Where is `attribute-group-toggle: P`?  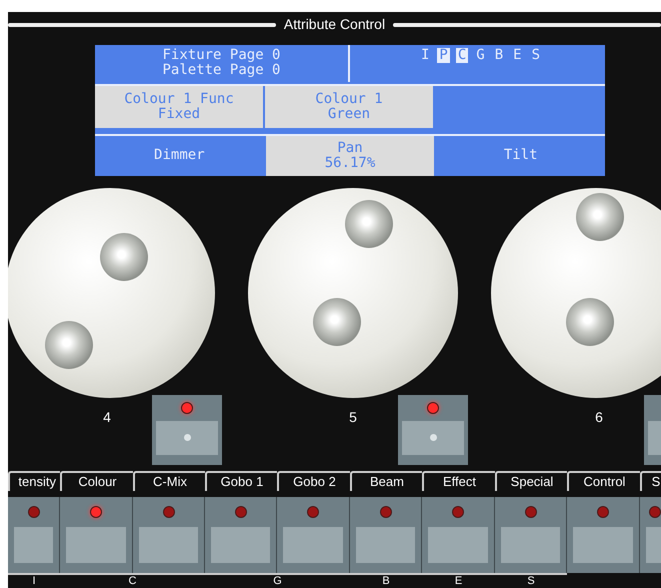 attribute-group-toggle: P is located at coordinates (443, 55).